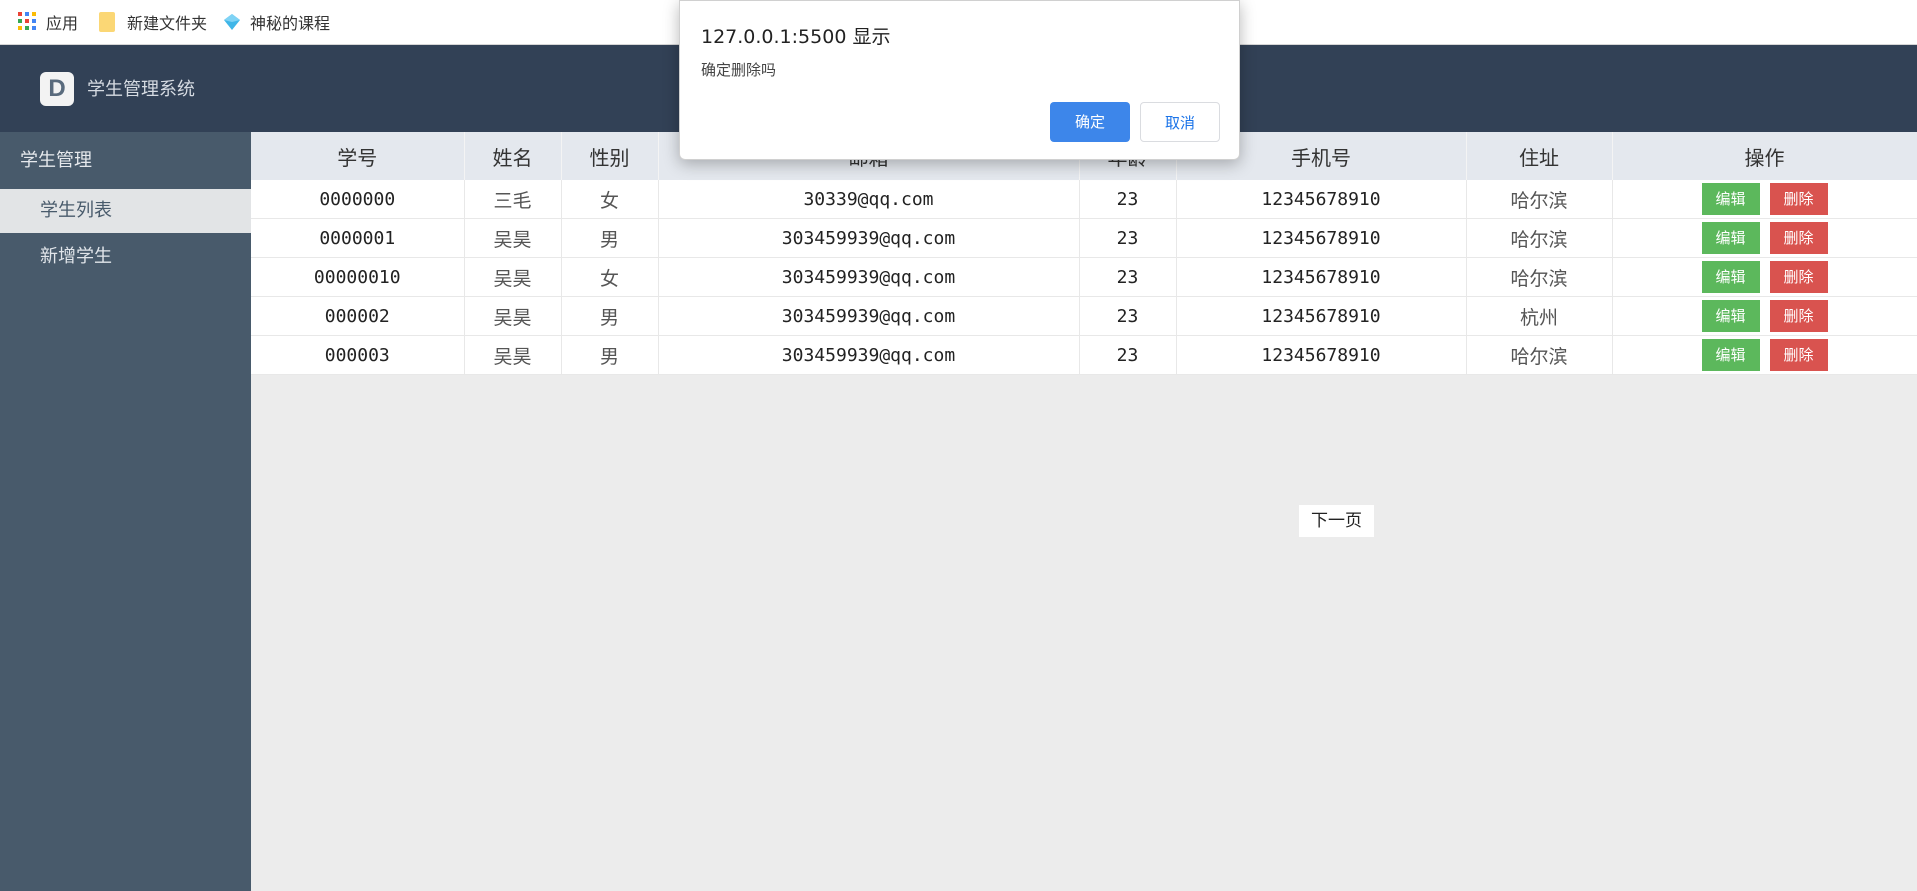 The image size is (1917, 891). What do you see at coordinates (739, 70) in the screenshot?
I see `dialog-message: 确定删除吗` at bounding box center [739, 70].